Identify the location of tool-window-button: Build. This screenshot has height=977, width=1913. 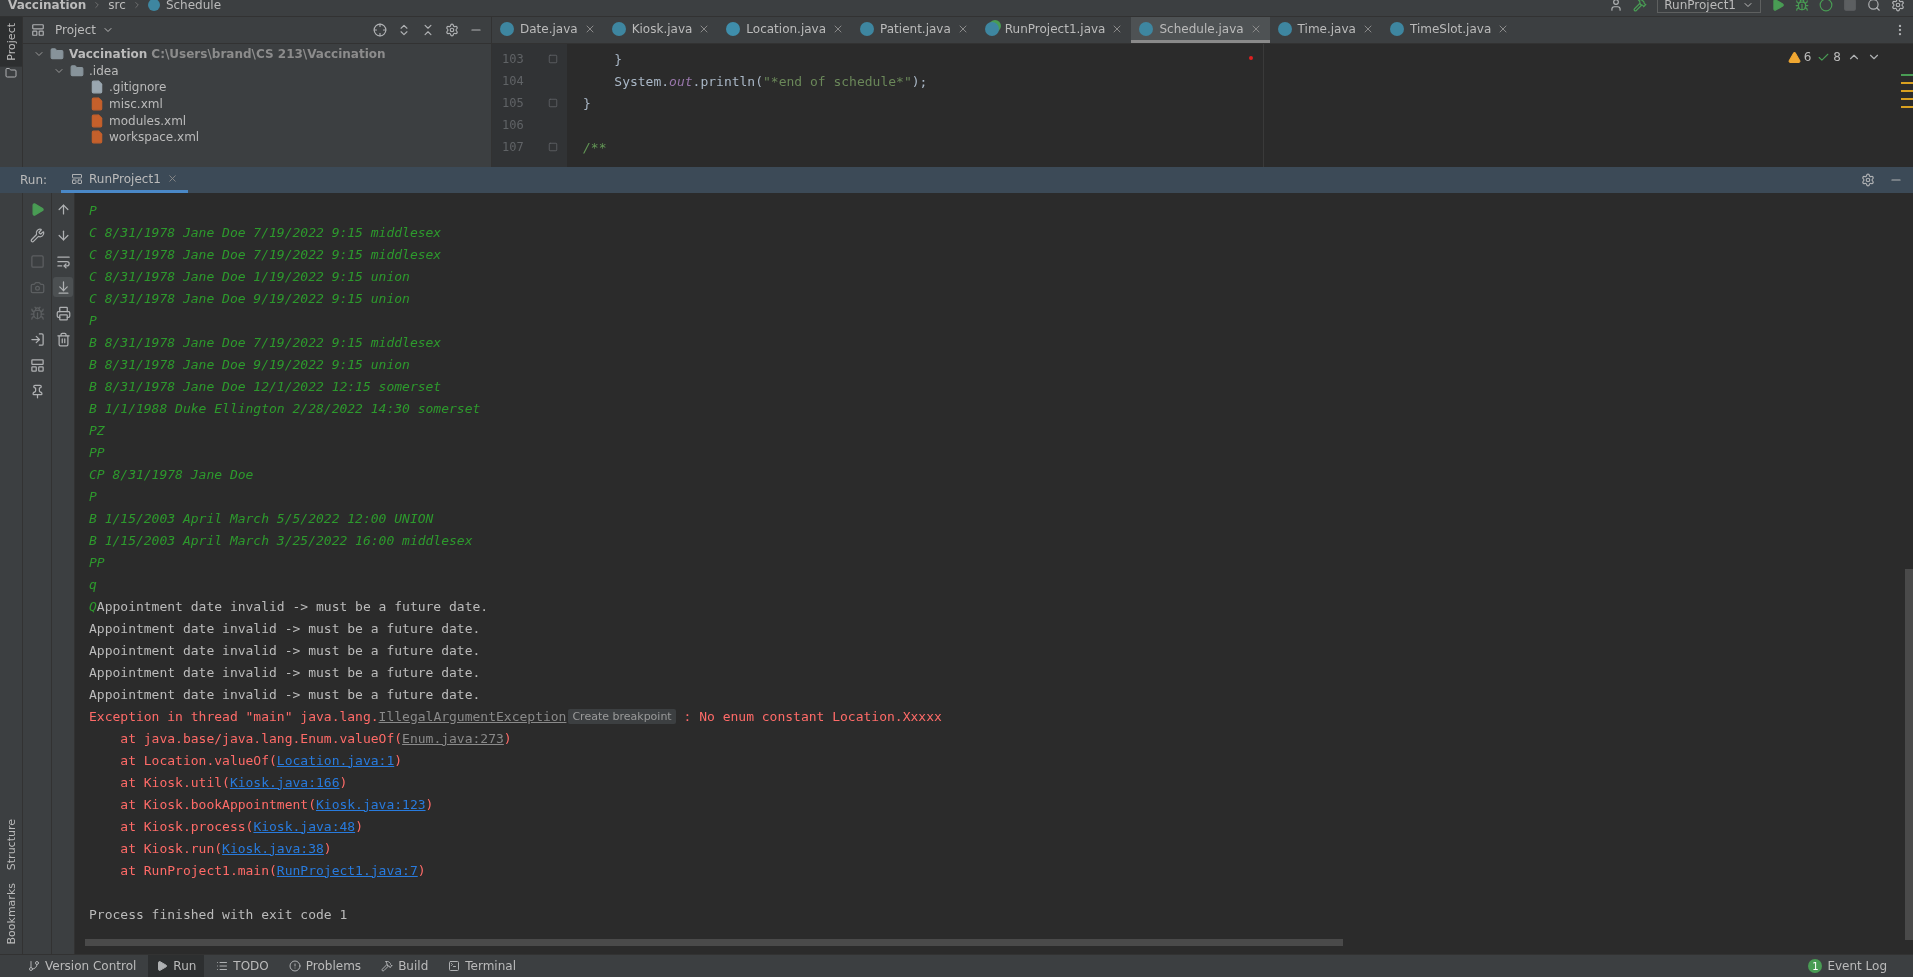
(405, 966).